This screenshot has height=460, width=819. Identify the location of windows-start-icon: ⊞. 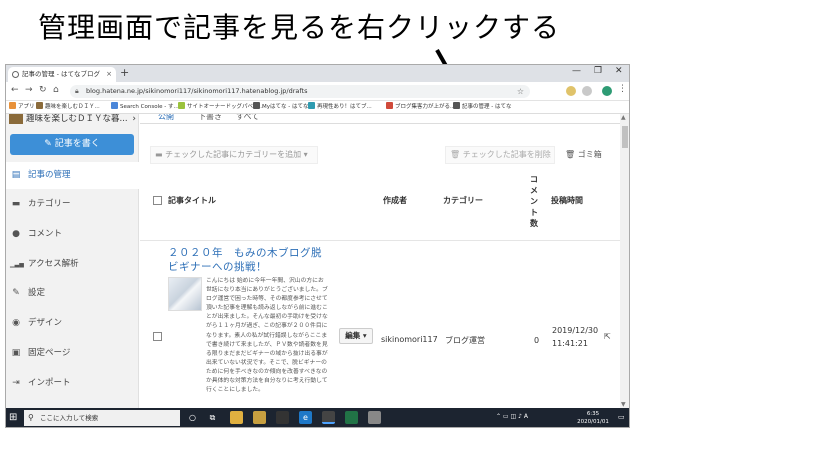
(13, 417).